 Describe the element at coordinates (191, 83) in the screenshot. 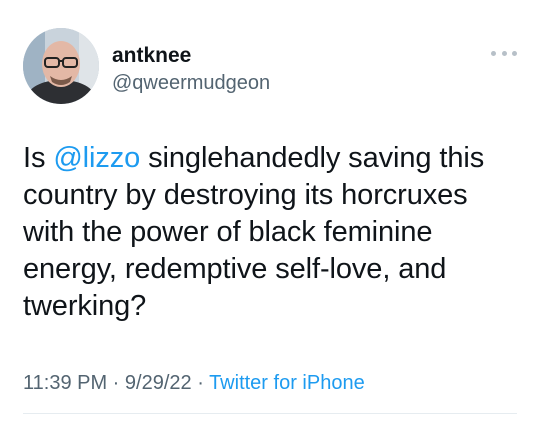

I see `user-handle: @qweermudgeon` at that location.